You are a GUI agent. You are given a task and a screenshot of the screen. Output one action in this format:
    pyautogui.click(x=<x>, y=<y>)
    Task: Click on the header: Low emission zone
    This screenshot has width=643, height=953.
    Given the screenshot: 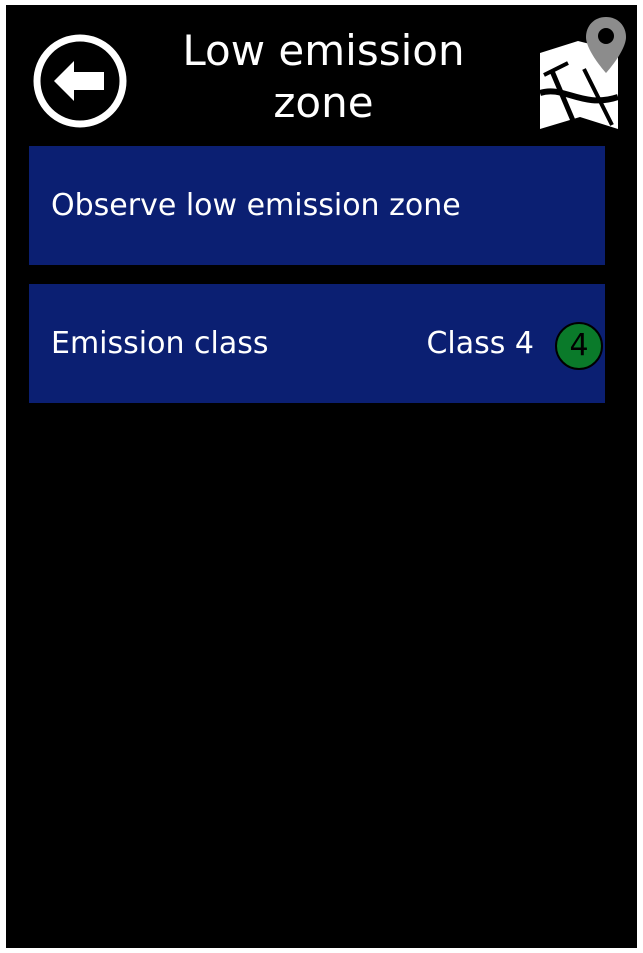 What is the action you would take?
    pyautogui.click(x=321, y=75)
    